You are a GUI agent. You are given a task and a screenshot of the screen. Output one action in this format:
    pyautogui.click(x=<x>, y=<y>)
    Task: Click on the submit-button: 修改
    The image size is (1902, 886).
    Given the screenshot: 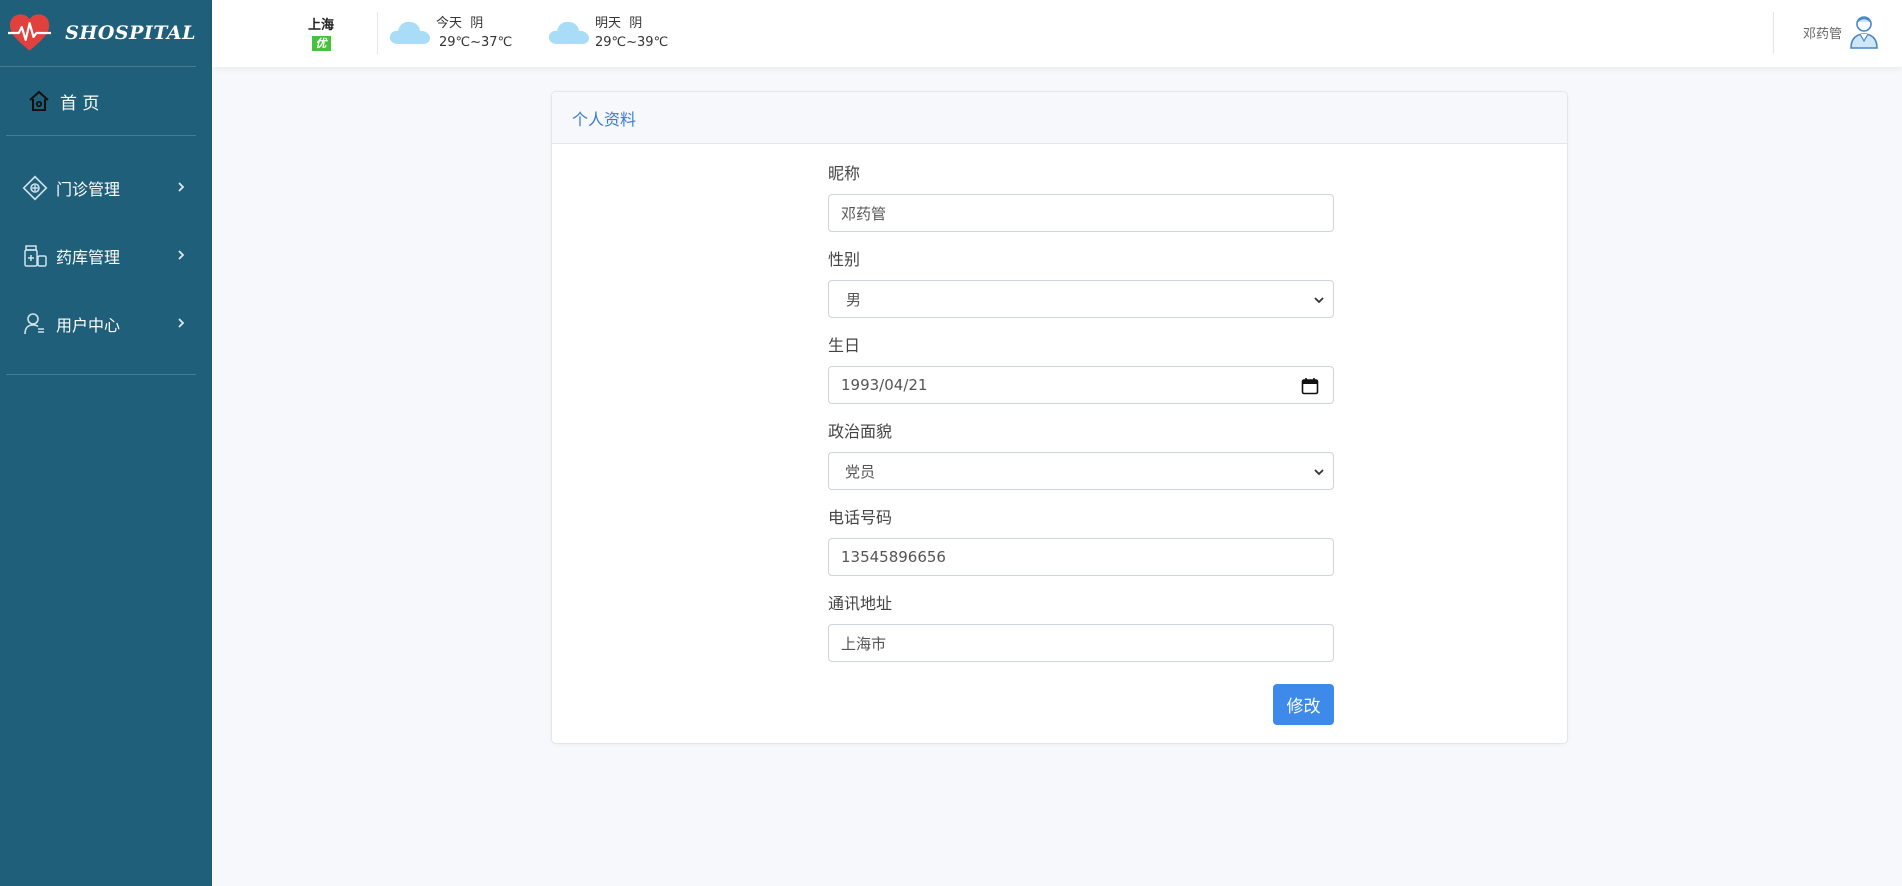 What is the action you would take?
    pyautogui.click(x=1303, y=704)
    